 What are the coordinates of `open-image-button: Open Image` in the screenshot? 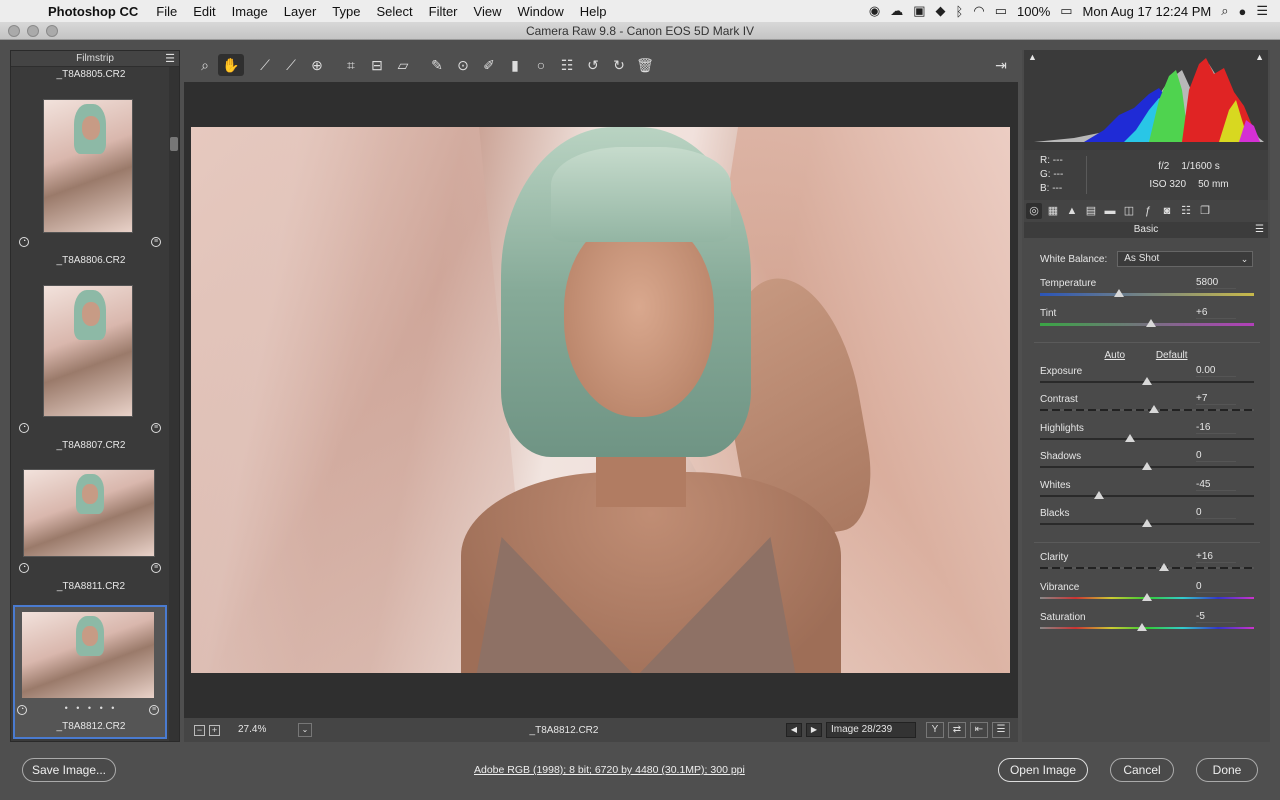 It's located at (1043, 770).